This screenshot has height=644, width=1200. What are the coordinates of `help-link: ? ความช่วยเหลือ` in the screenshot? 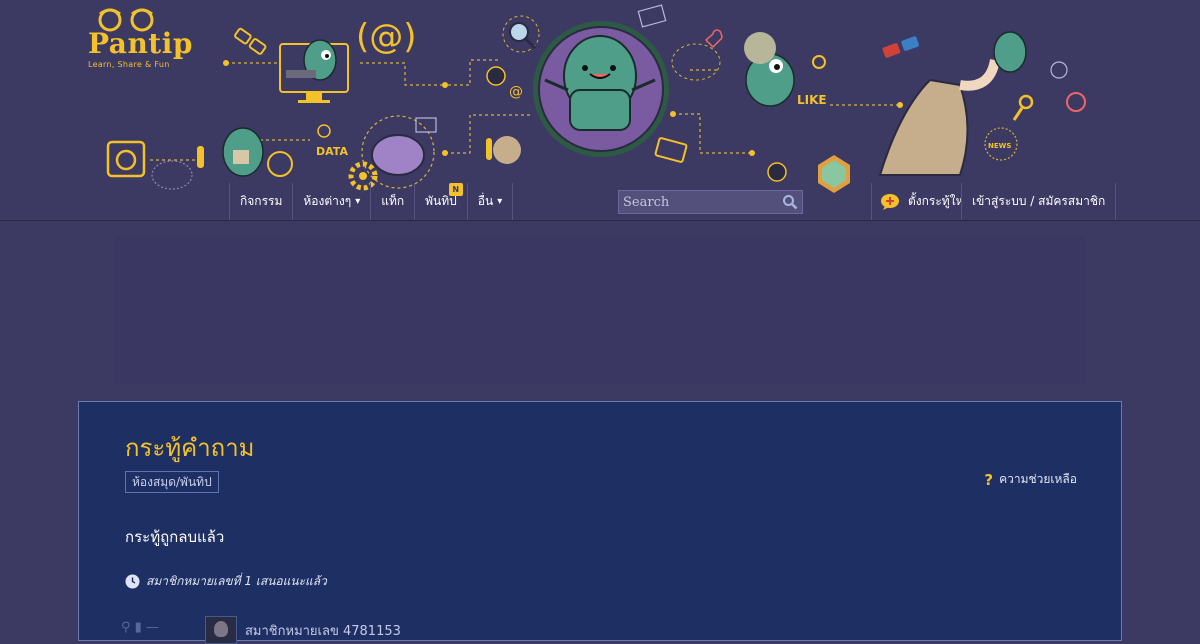 It's located at (1030, 479).